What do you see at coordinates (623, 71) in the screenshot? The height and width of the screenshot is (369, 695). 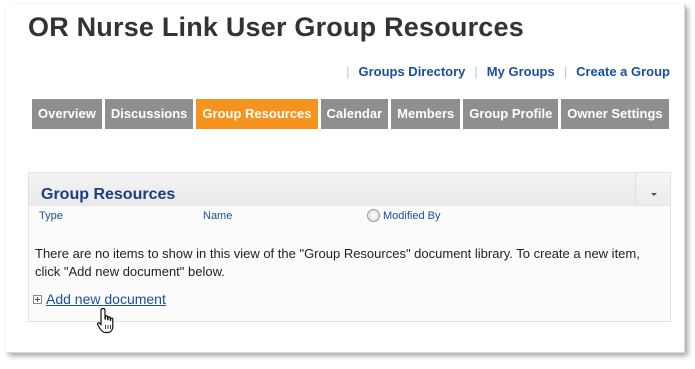 I see `create-group-link: Create a Group` at bounding box center [623, 71].